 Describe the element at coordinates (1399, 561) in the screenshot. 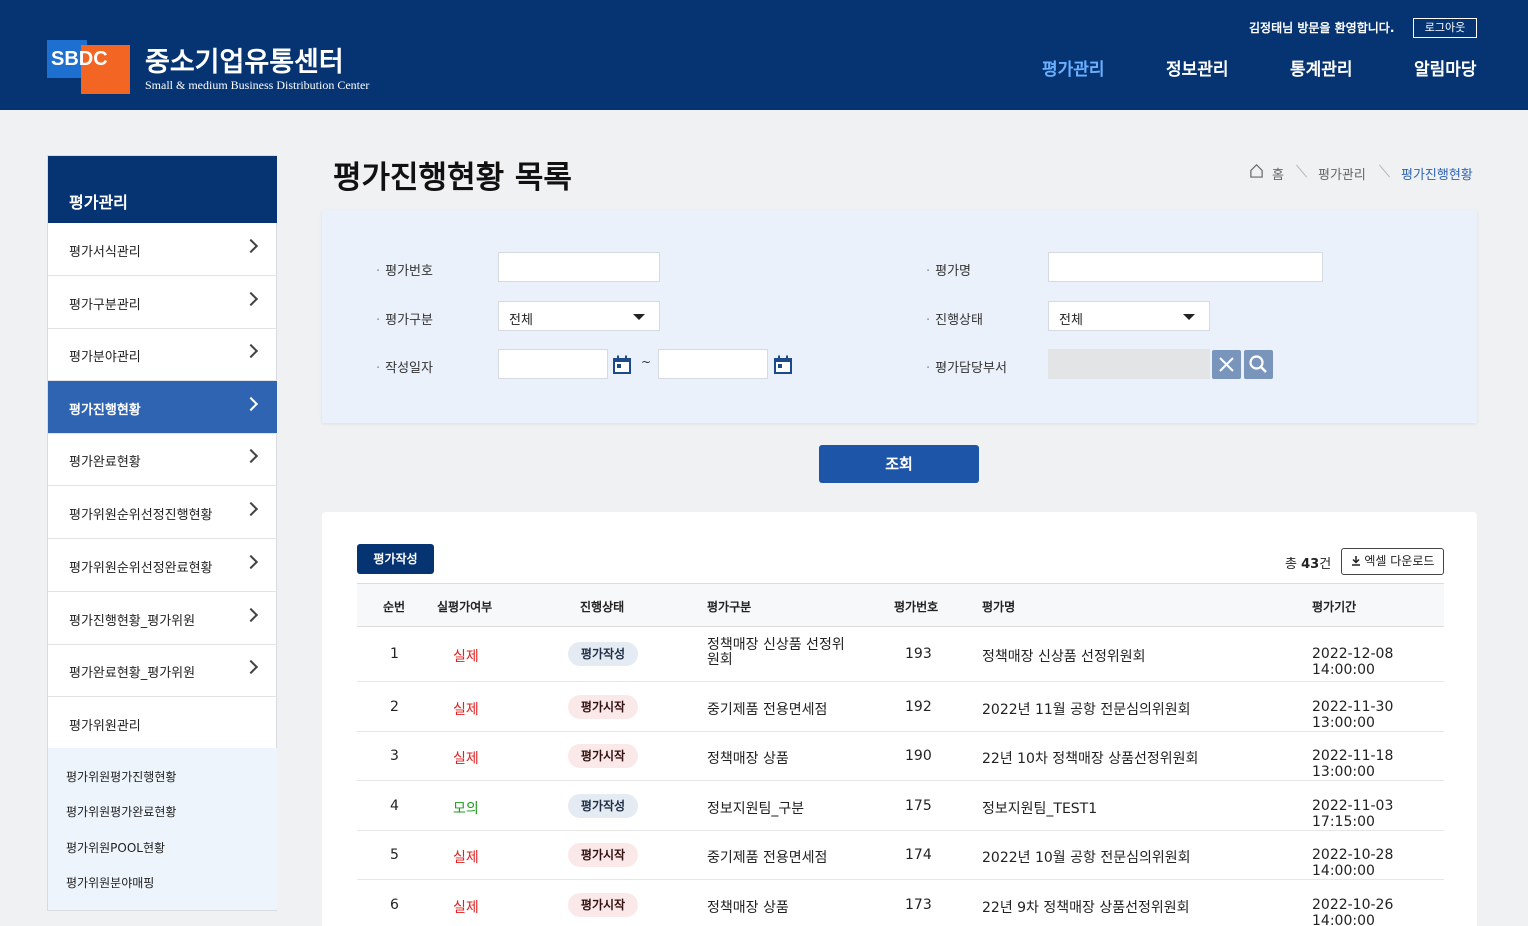

I see `excel-download-label: 엑셀 다운로드` at that location.